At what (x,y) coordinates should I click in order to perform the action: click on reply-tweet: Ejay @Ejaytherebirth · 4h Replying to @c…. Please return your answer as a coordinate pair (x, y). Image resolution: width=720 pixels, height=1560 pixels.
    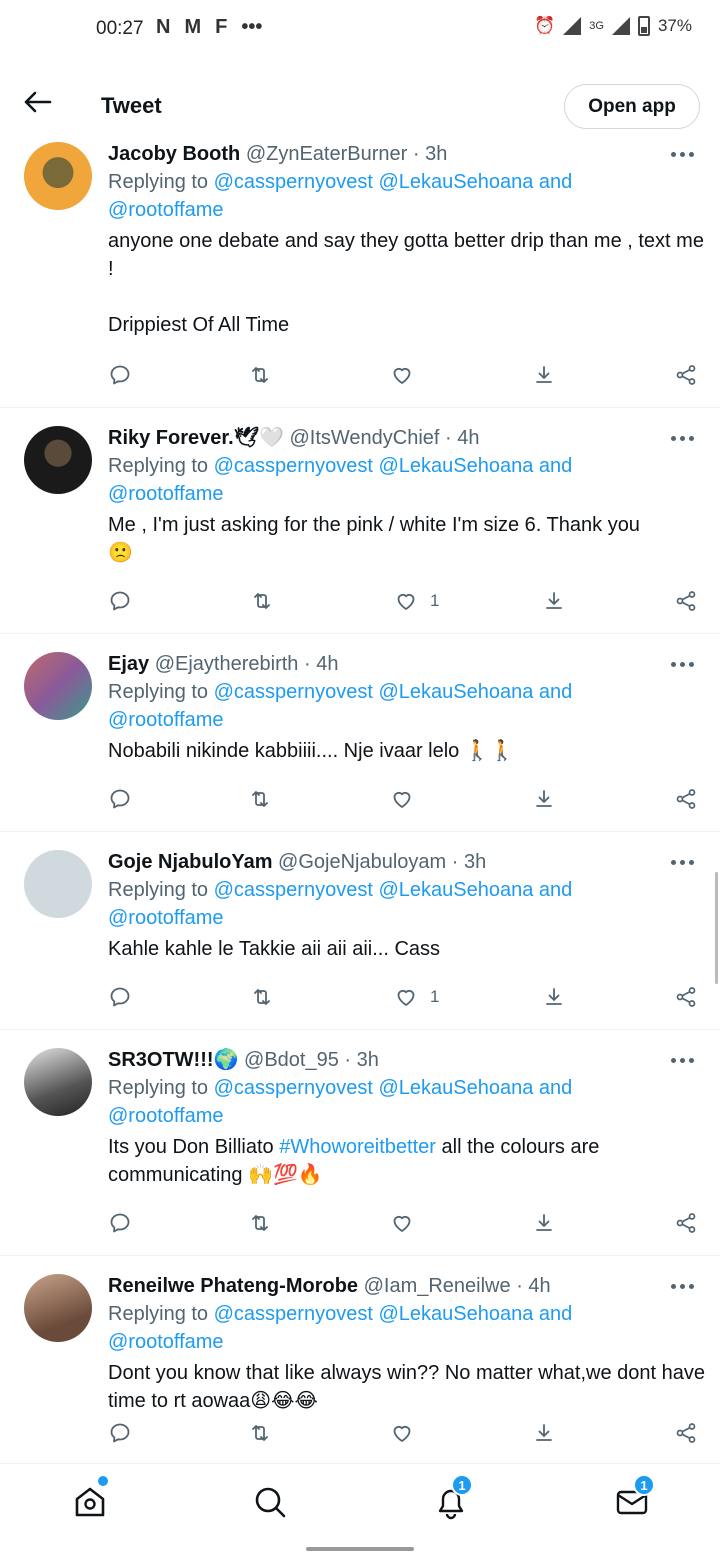
    Looking at the image, I should click on (360, 733).